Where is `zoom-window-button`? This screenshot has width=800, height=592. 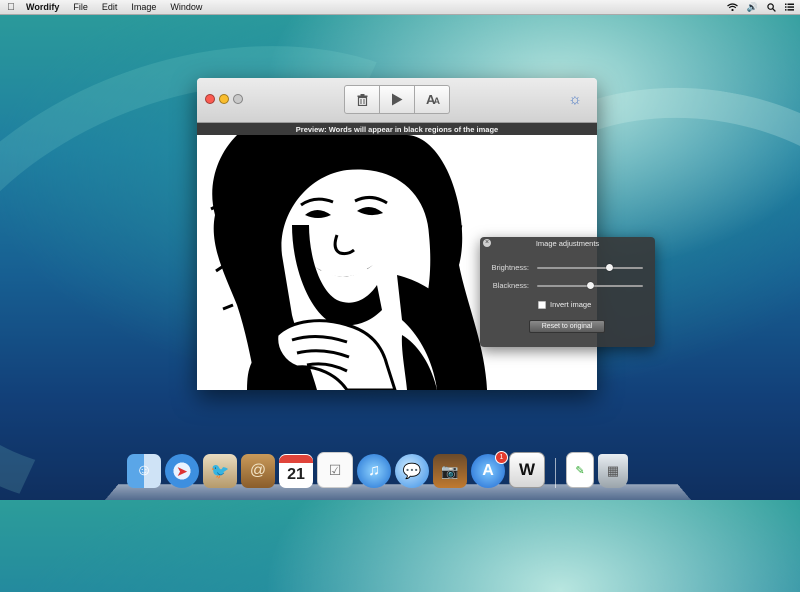
zoom-window-button is located at coordinates (238, 99).